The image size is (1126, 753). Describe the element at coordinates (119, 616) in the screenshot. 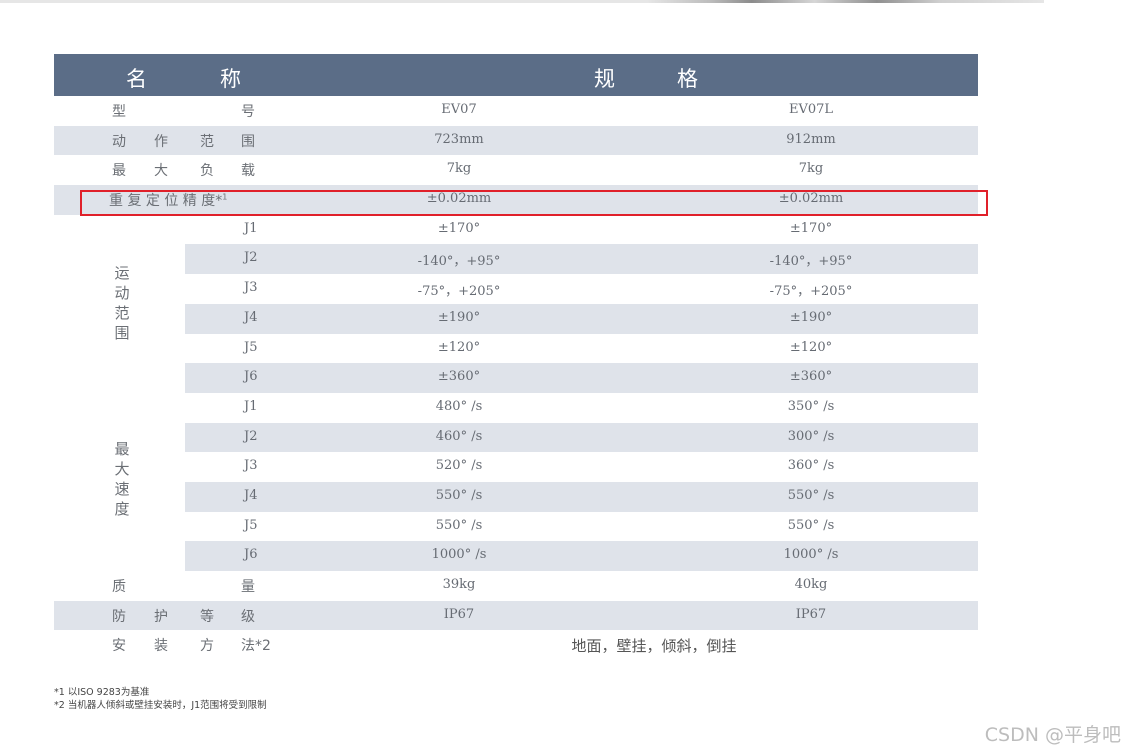

I see `label-char: 防` at that location.